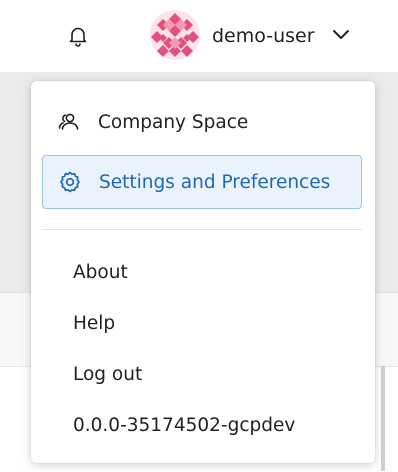 This screenshot has height=472, width=398. Describe the element at coordinates (215, 182) in the screenshot. I see `menu-item-label: Settings and Preferences` at that location.